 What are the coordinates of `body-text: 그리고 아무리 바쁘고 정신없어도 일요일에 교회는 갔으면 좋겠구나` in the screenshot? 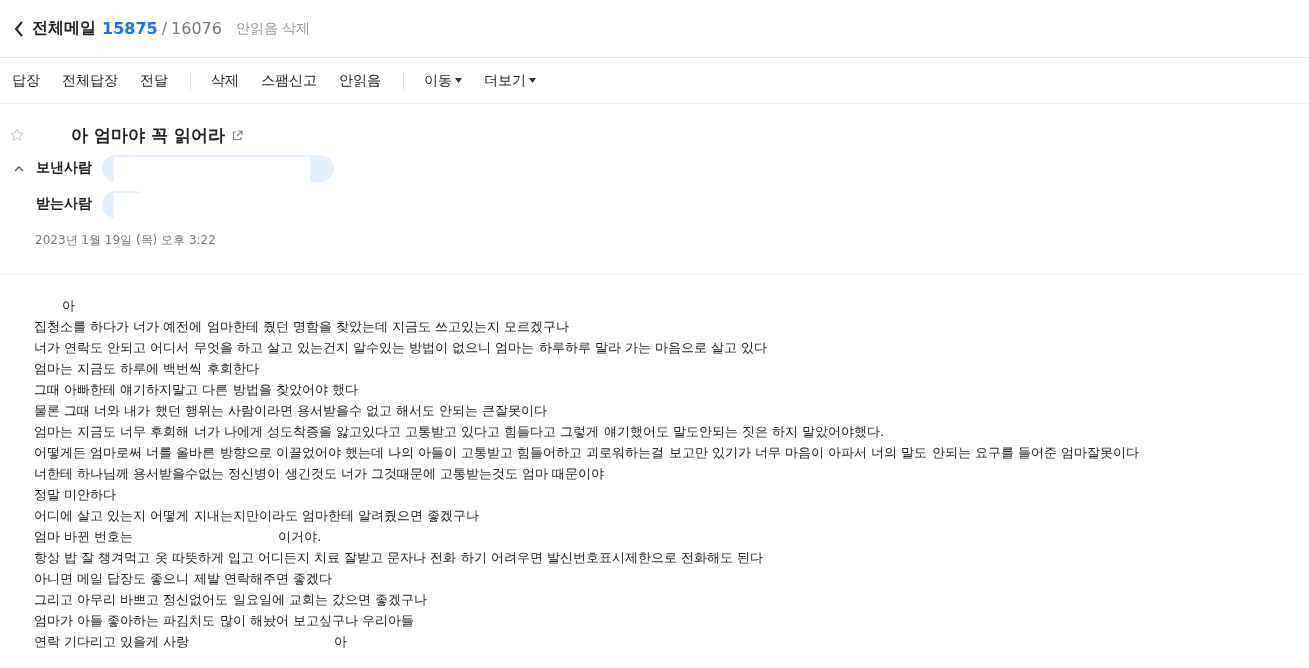 It's located at (230, 600).